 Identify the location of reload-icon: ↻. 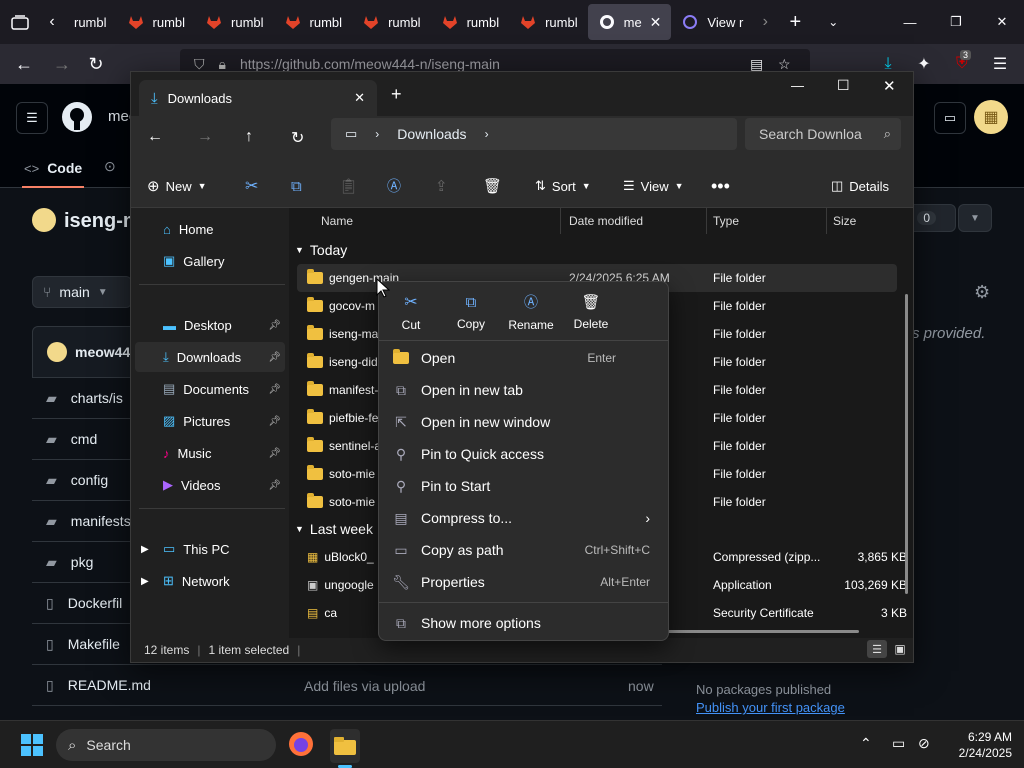
(96, 64).